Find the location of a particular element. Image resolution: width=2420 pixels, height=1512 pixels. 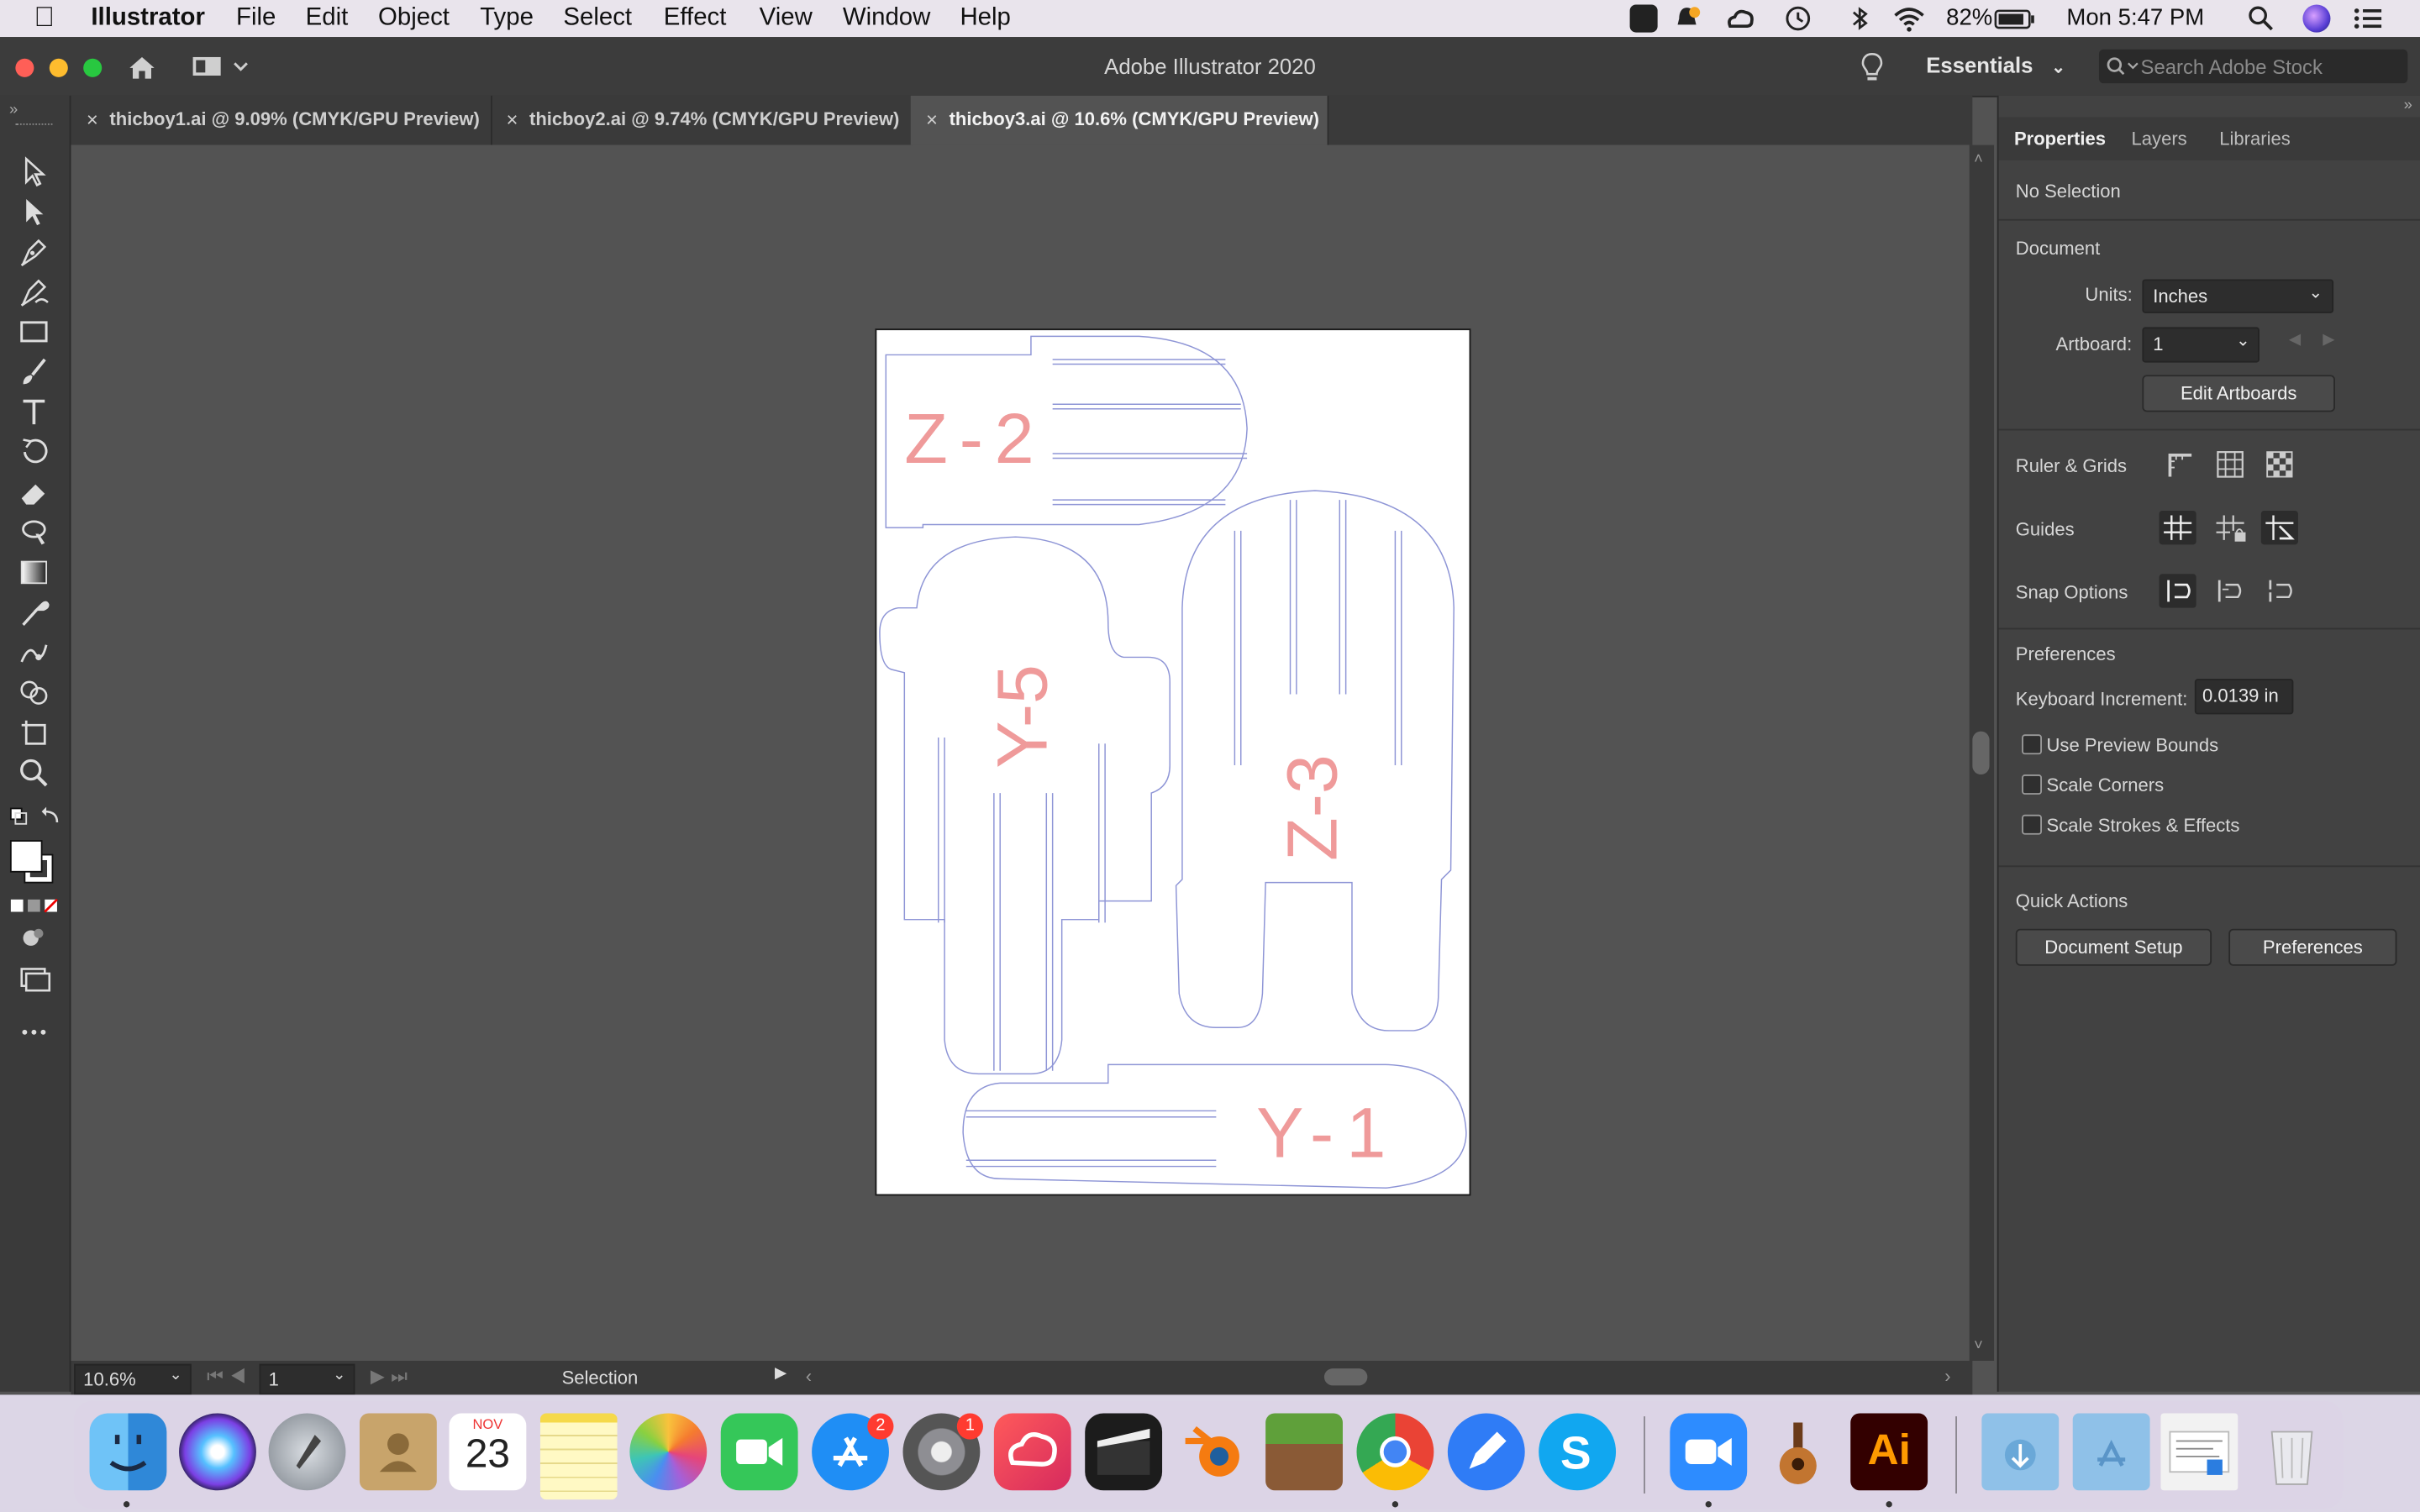

shape-builder-tool-icon is located at coordinates (34, 692).